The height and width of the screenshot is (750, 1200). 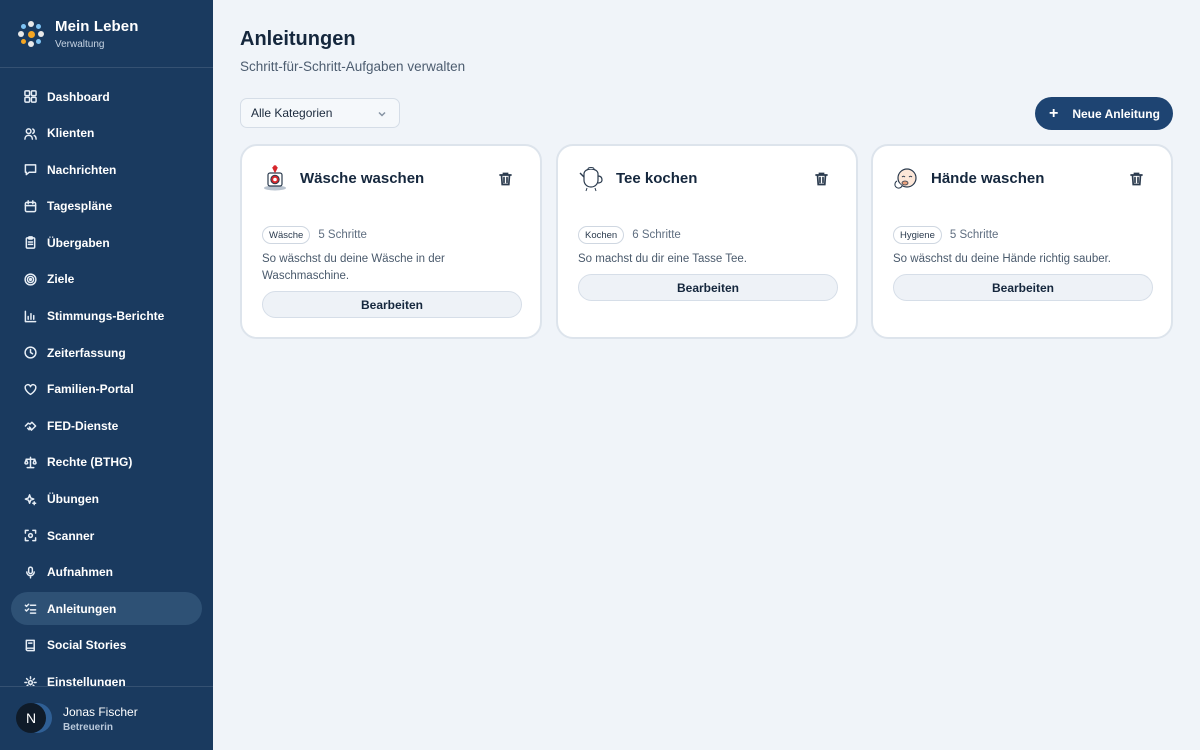 What do you see at coordinates (78, 242) in the screenshot?
I see `sidebar-item-label: Übergaben` at bounding box center [78, 242].